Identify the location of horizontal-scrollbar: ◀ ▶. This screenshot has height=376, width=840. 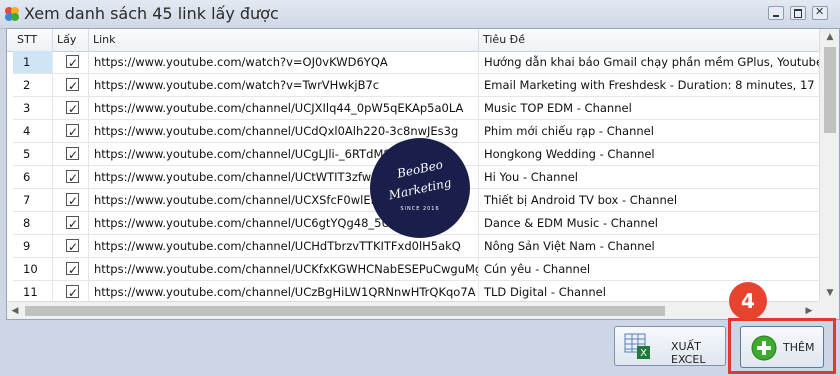
(413, 310).